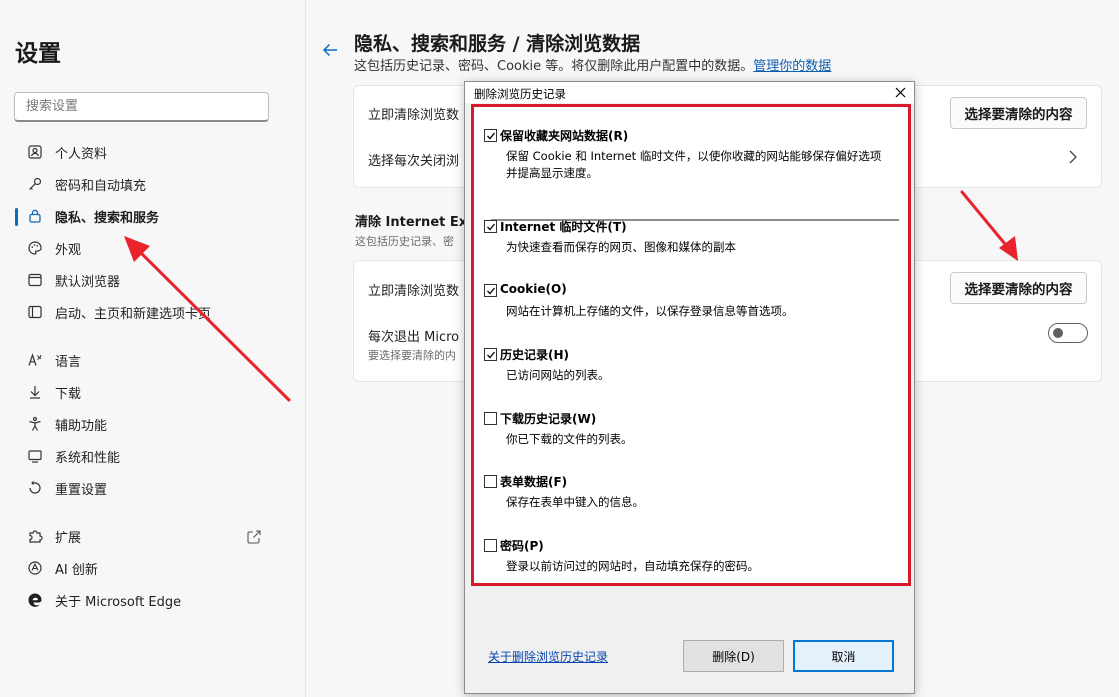 The width and height of the screenshot is (1119, 697). What do you see at coordinates (1008, 248) in the screenshot?
I see `arrow-to-button-head` at bounding box center [1008, 248].